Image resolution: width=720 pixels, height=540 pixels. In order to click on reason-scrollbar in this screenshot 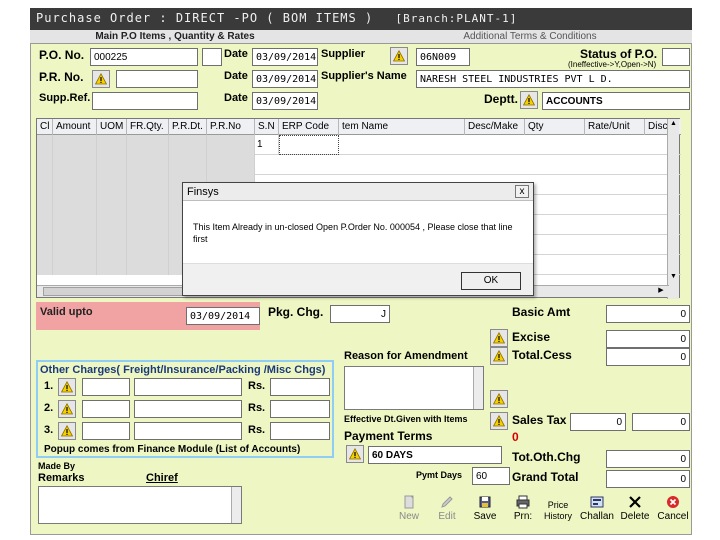, I will do `click(478, 388)`.